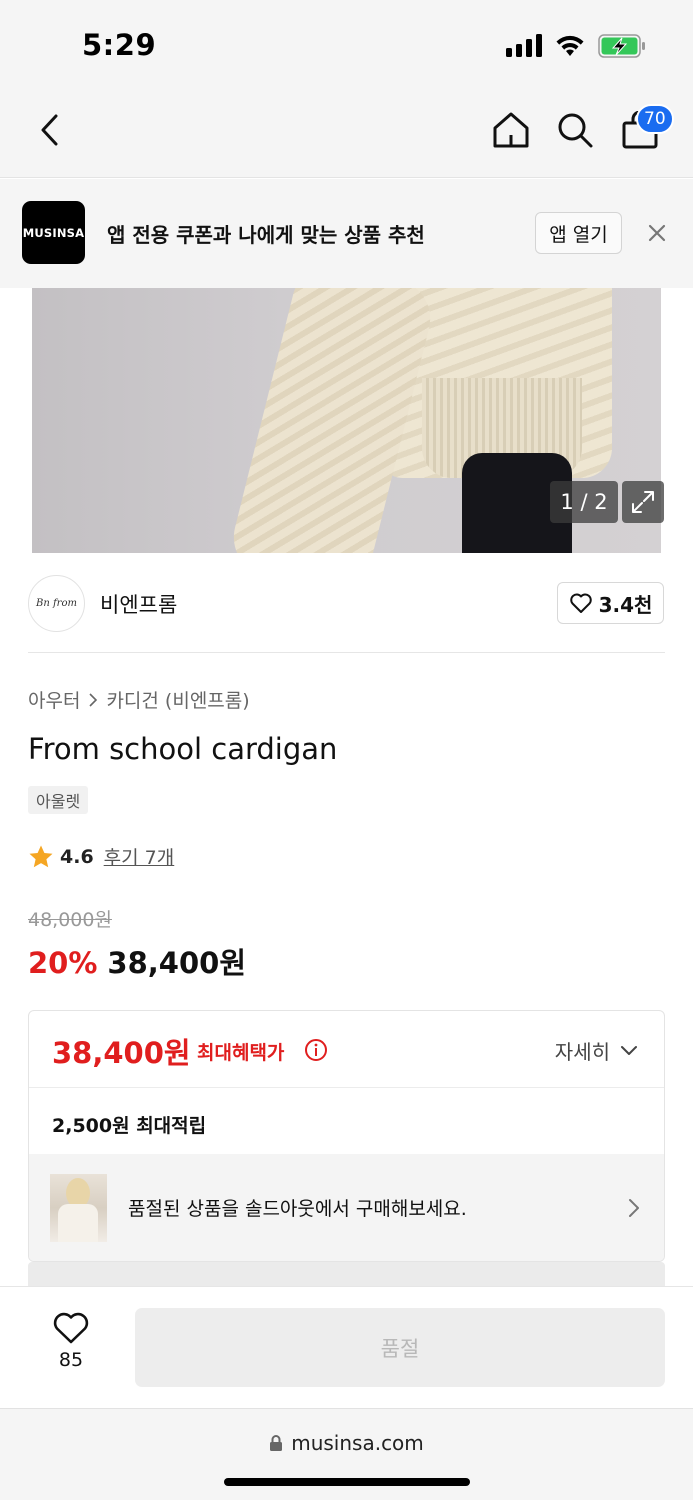 The image size is (693, 1500). Describe the element at coordinates (655, 119) in the screenshot. I see `cart-count-badge: 70` at that location.